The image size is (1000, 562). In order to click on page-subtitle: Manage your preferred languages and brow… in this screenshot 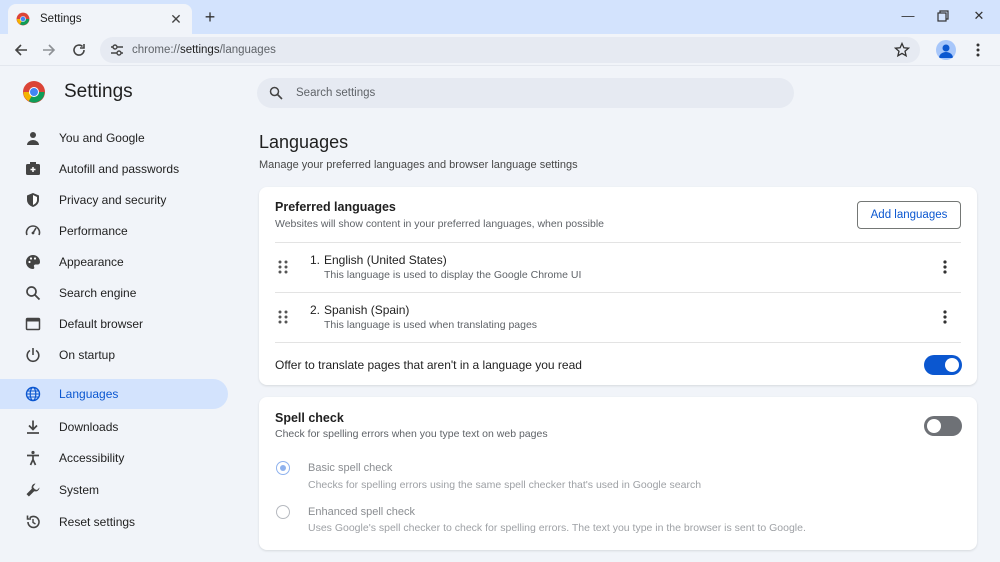, I will do `click(418, 165)`.